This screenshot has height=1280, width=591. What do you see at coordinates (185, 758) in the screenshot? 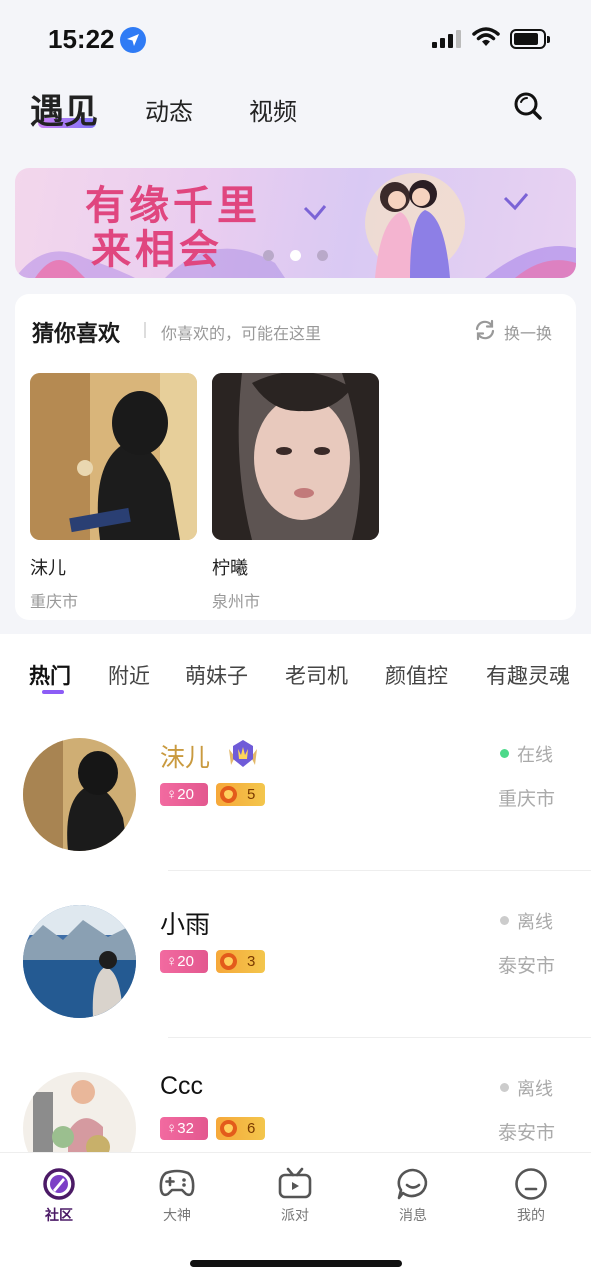
I see `user-name: 沫儿` at bounding box center [185, 758].